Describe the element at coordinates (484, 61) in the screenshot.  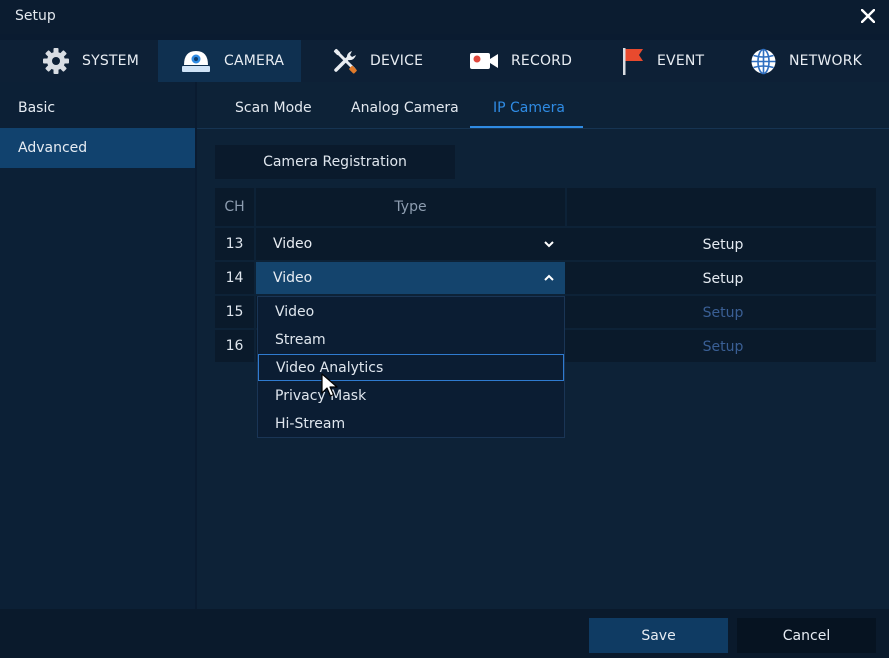
I see `video-record-icon` at that location.